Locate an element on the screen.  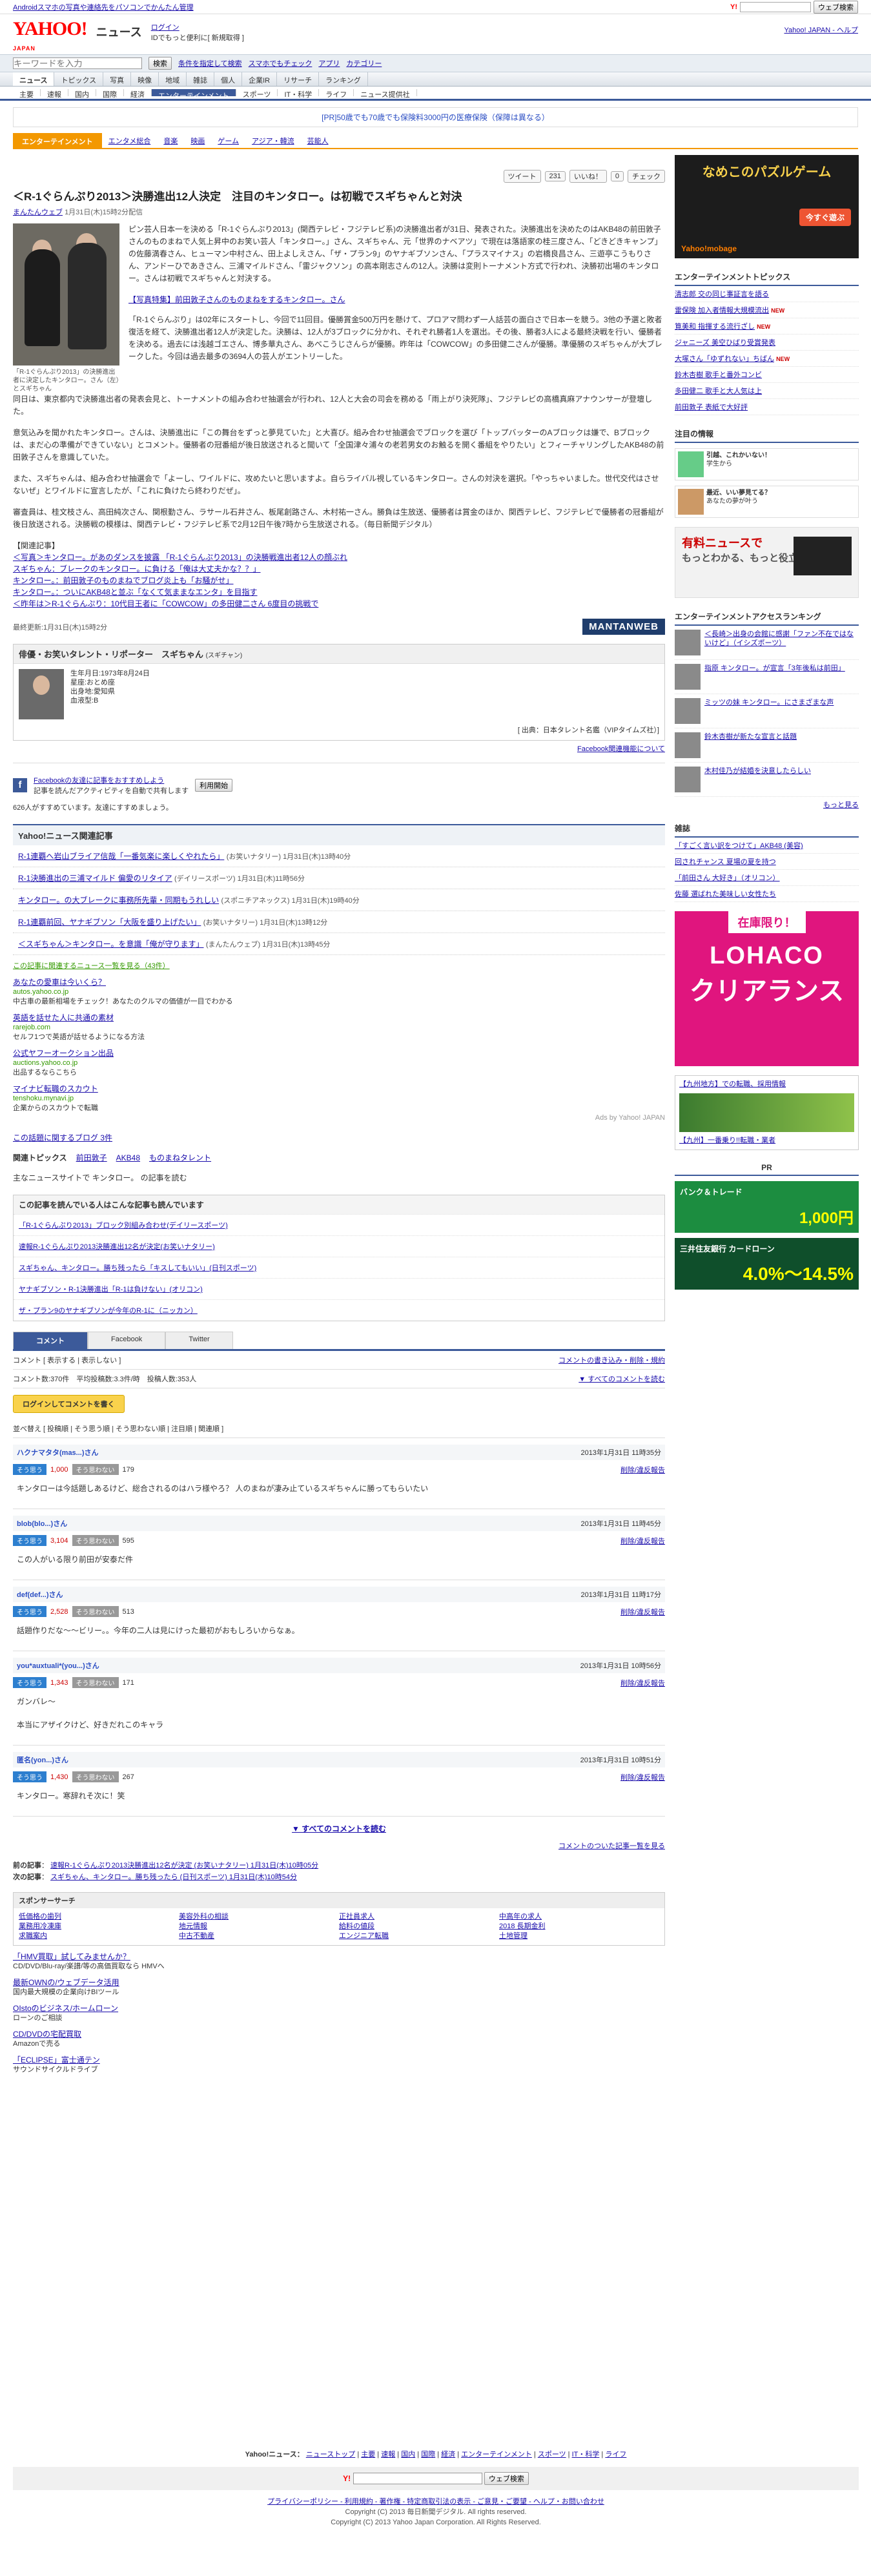
bottom-ad-title: CD/DVDの宅配買取 is located at coordinates (47, 2034).